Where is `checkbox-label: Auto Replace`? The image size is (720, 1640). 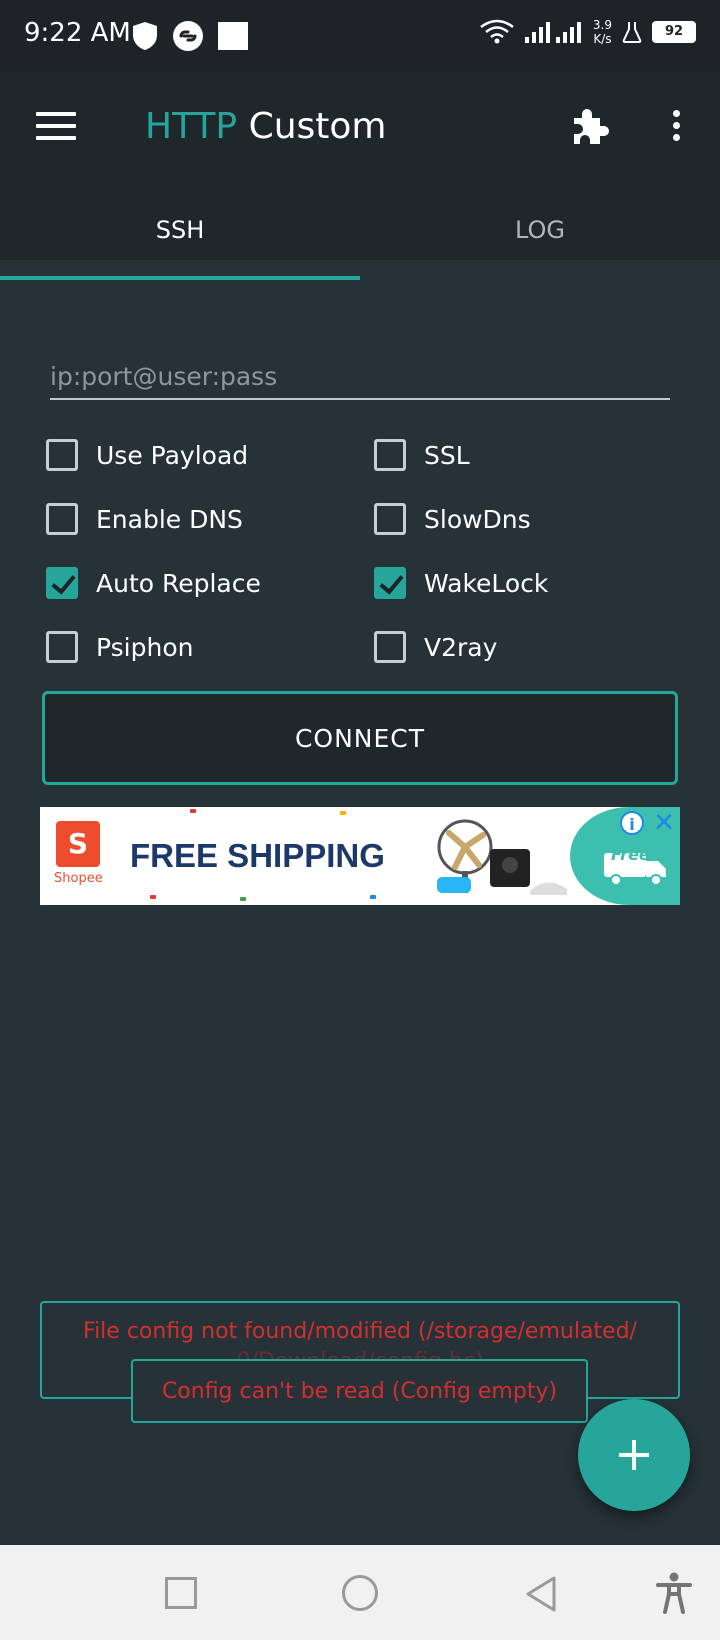 checkbox-label: Auto Replace is located at coordinates (178, 583).